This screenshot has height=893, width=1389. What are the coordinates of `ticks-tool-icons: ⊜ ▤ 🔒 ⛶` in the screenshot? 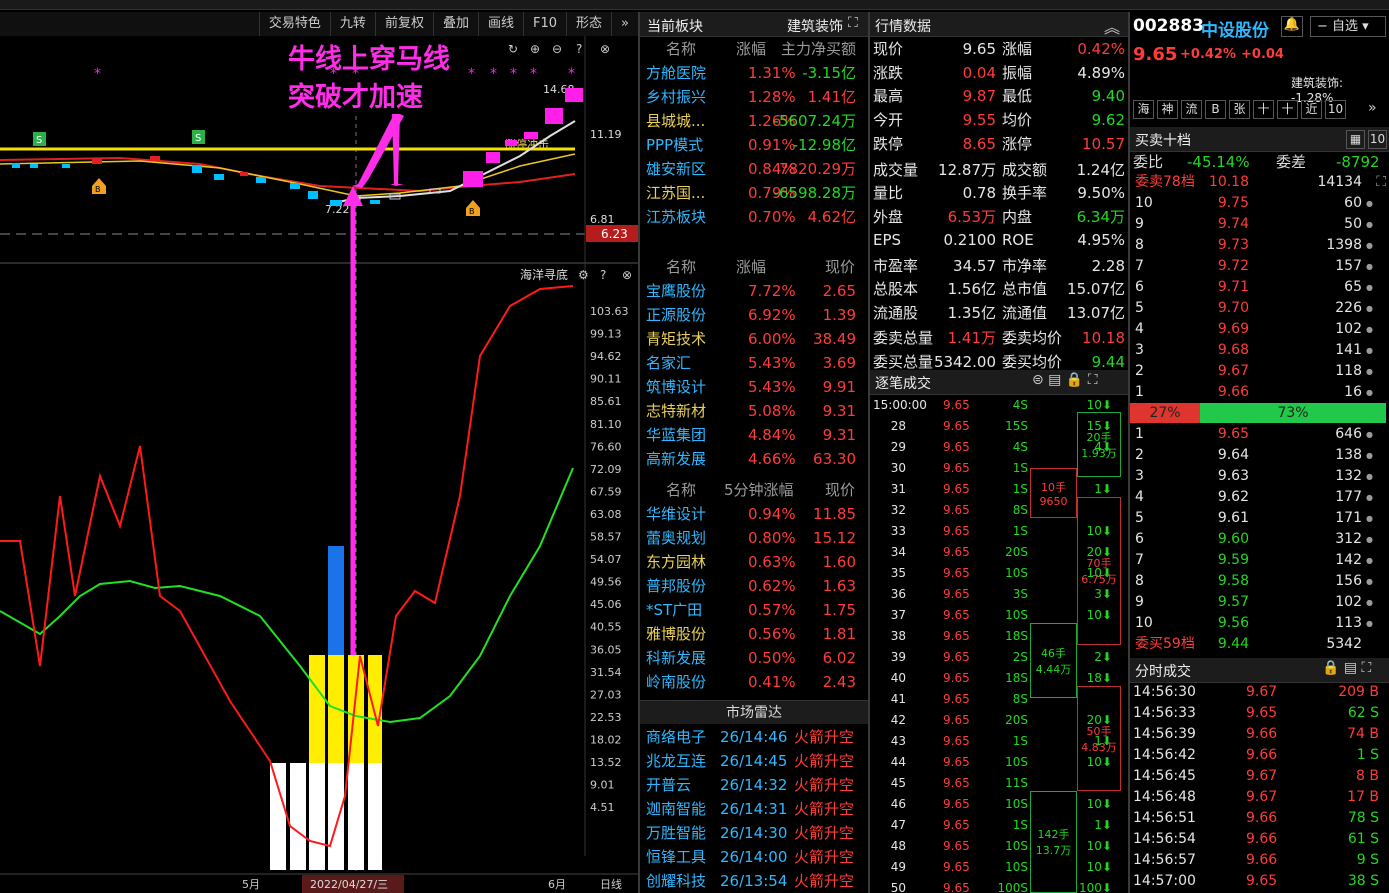 It's located at (1065, 380).